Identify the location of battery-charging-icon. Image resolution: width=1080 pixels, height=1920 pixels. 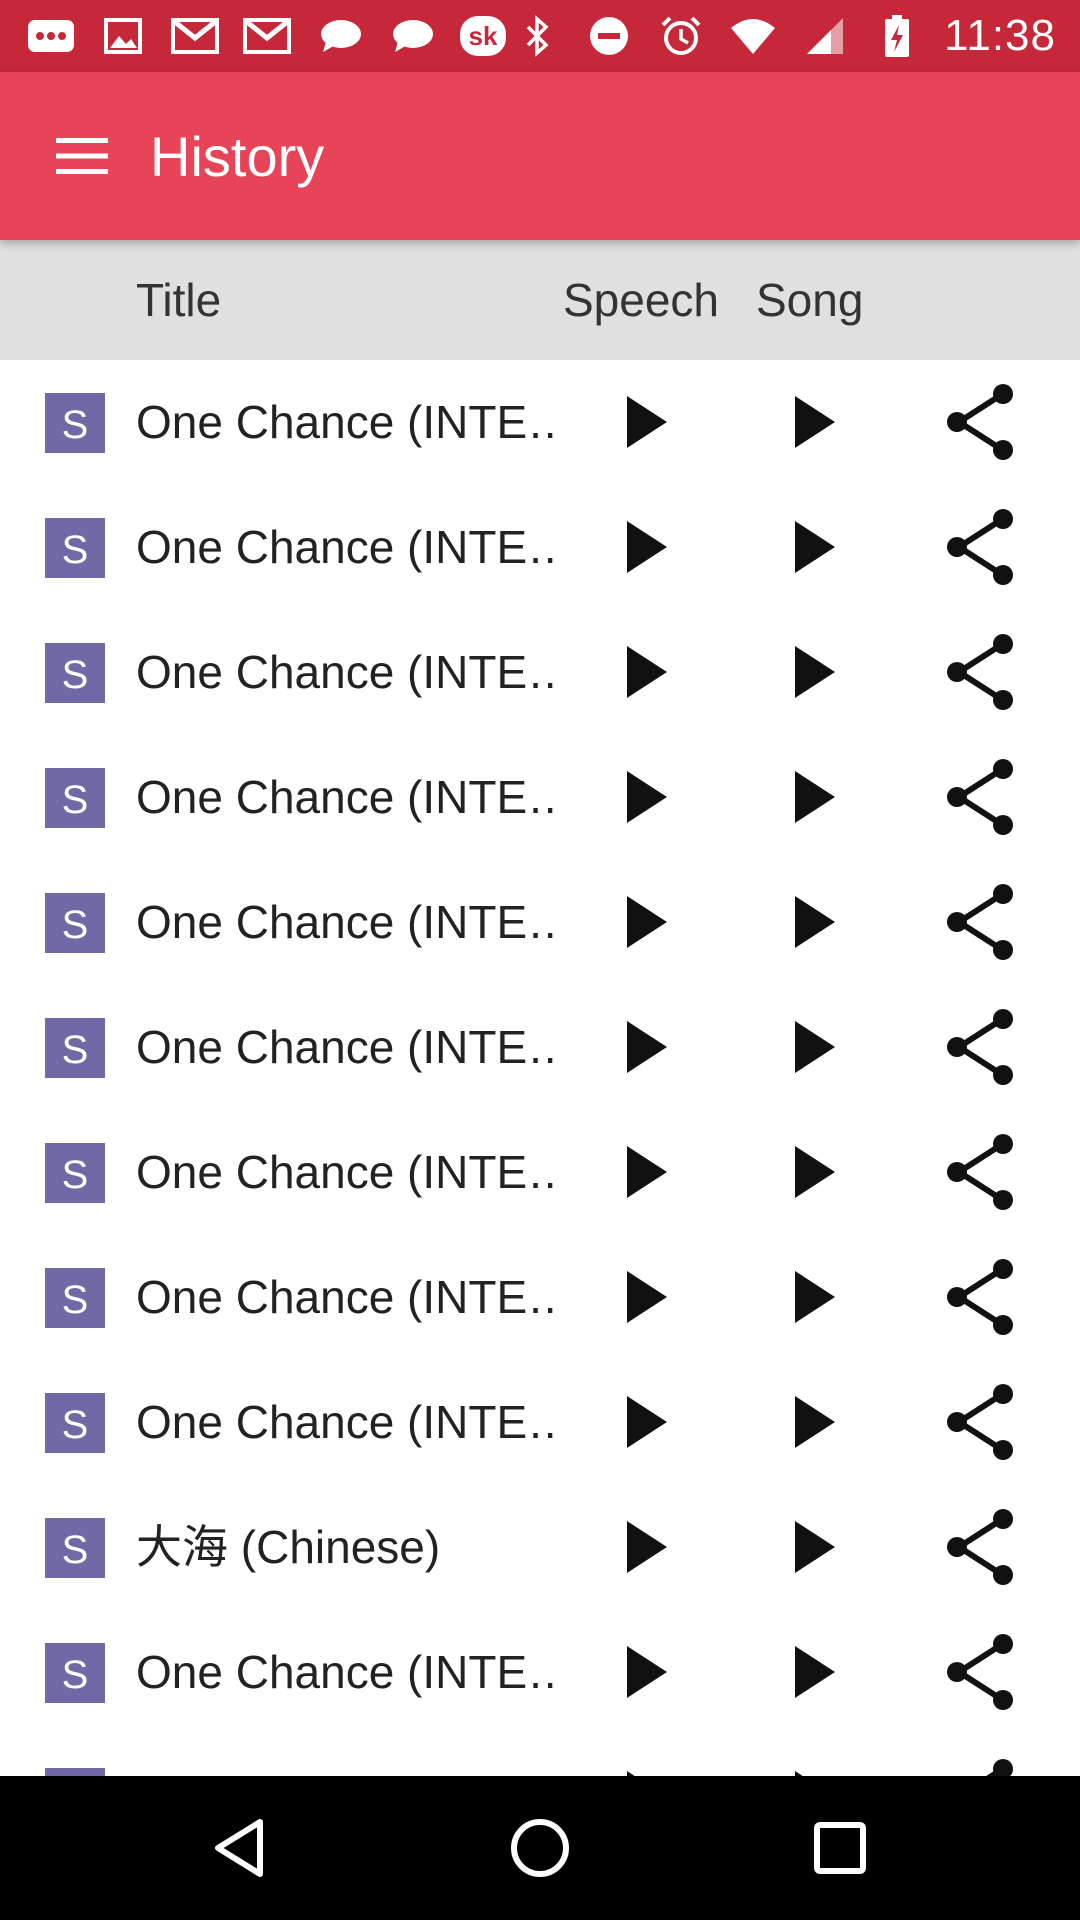
(897, 36).